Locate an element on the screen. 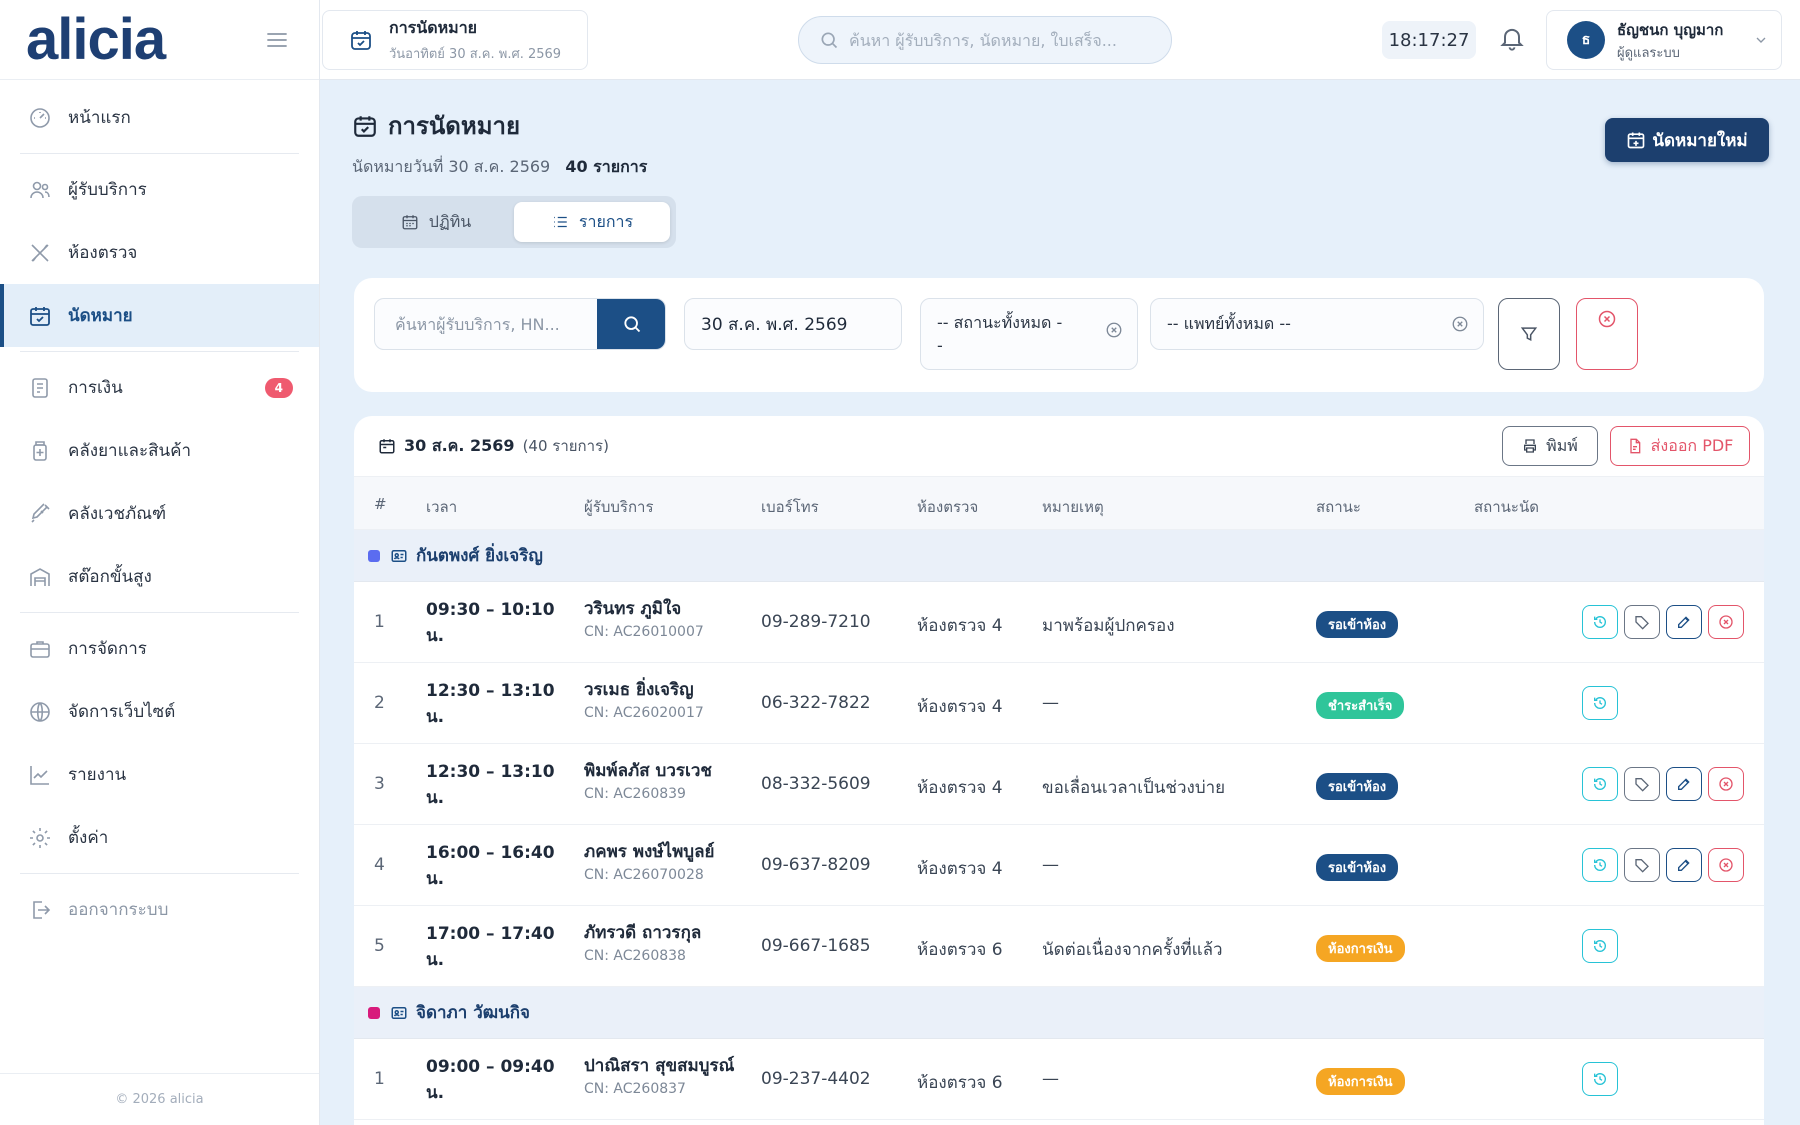 The image size is (1800, 1125). patient-search-button is located at coordinates (631, 324).